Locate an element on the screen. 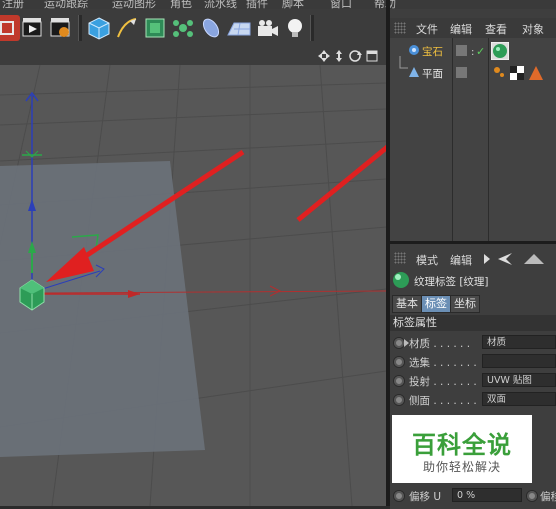  menu-item: 插件 is located at coordinates (257, 4).